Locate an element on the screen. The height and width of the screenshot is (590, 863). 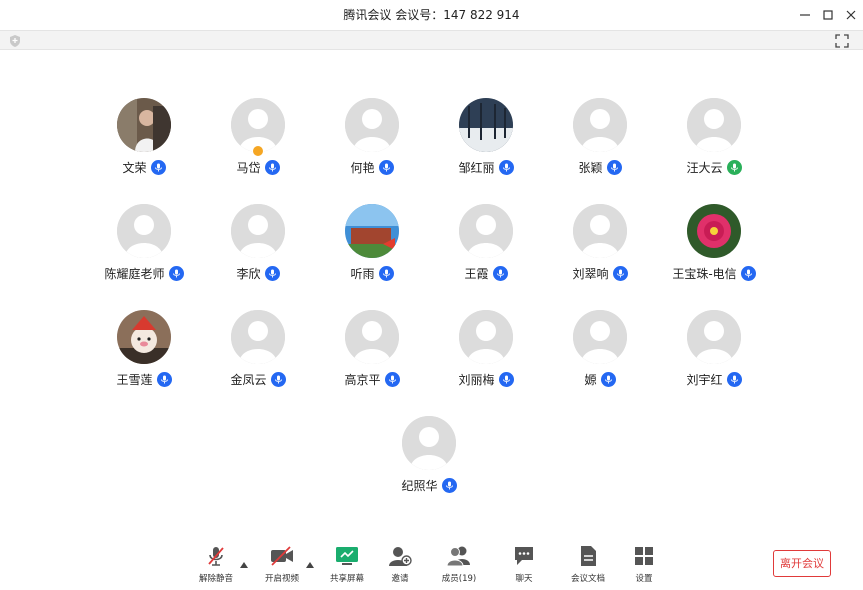
members-button: 成员(19) is located at coordinates (459, 565).